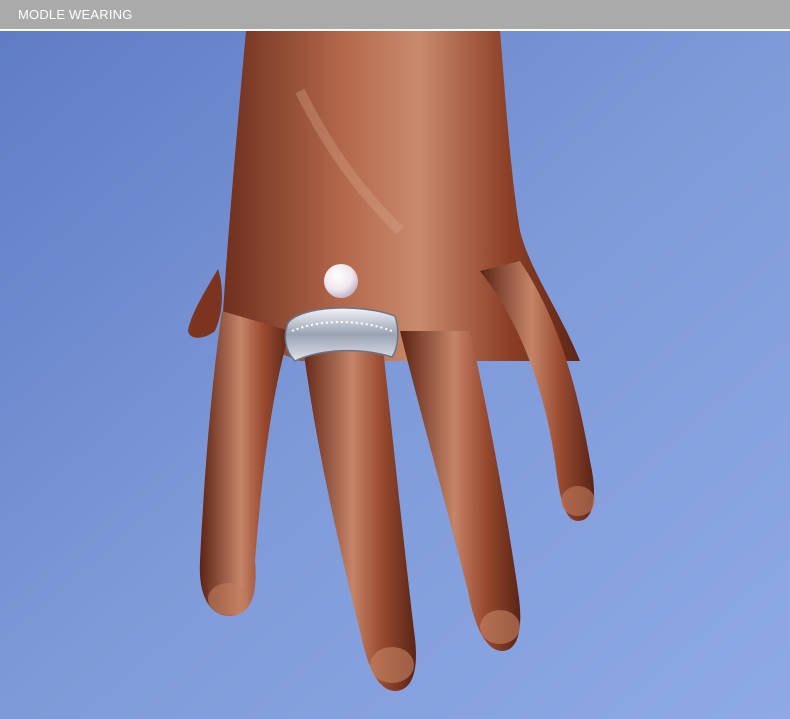 The width and height of the screenshot is (790, 719). I want to click on section-title: MODLE WEARING, so click(75, 14).